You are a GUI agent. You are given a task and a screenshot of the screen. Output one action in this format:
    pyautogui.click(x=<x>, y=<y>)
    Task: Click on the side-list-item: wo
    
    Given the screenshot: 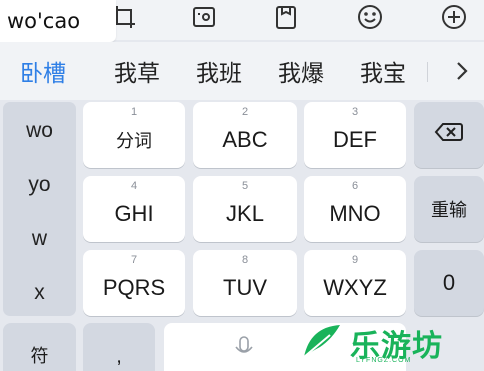 What is the action you would take?
    pyautogui.click(x=39, y=131)
    